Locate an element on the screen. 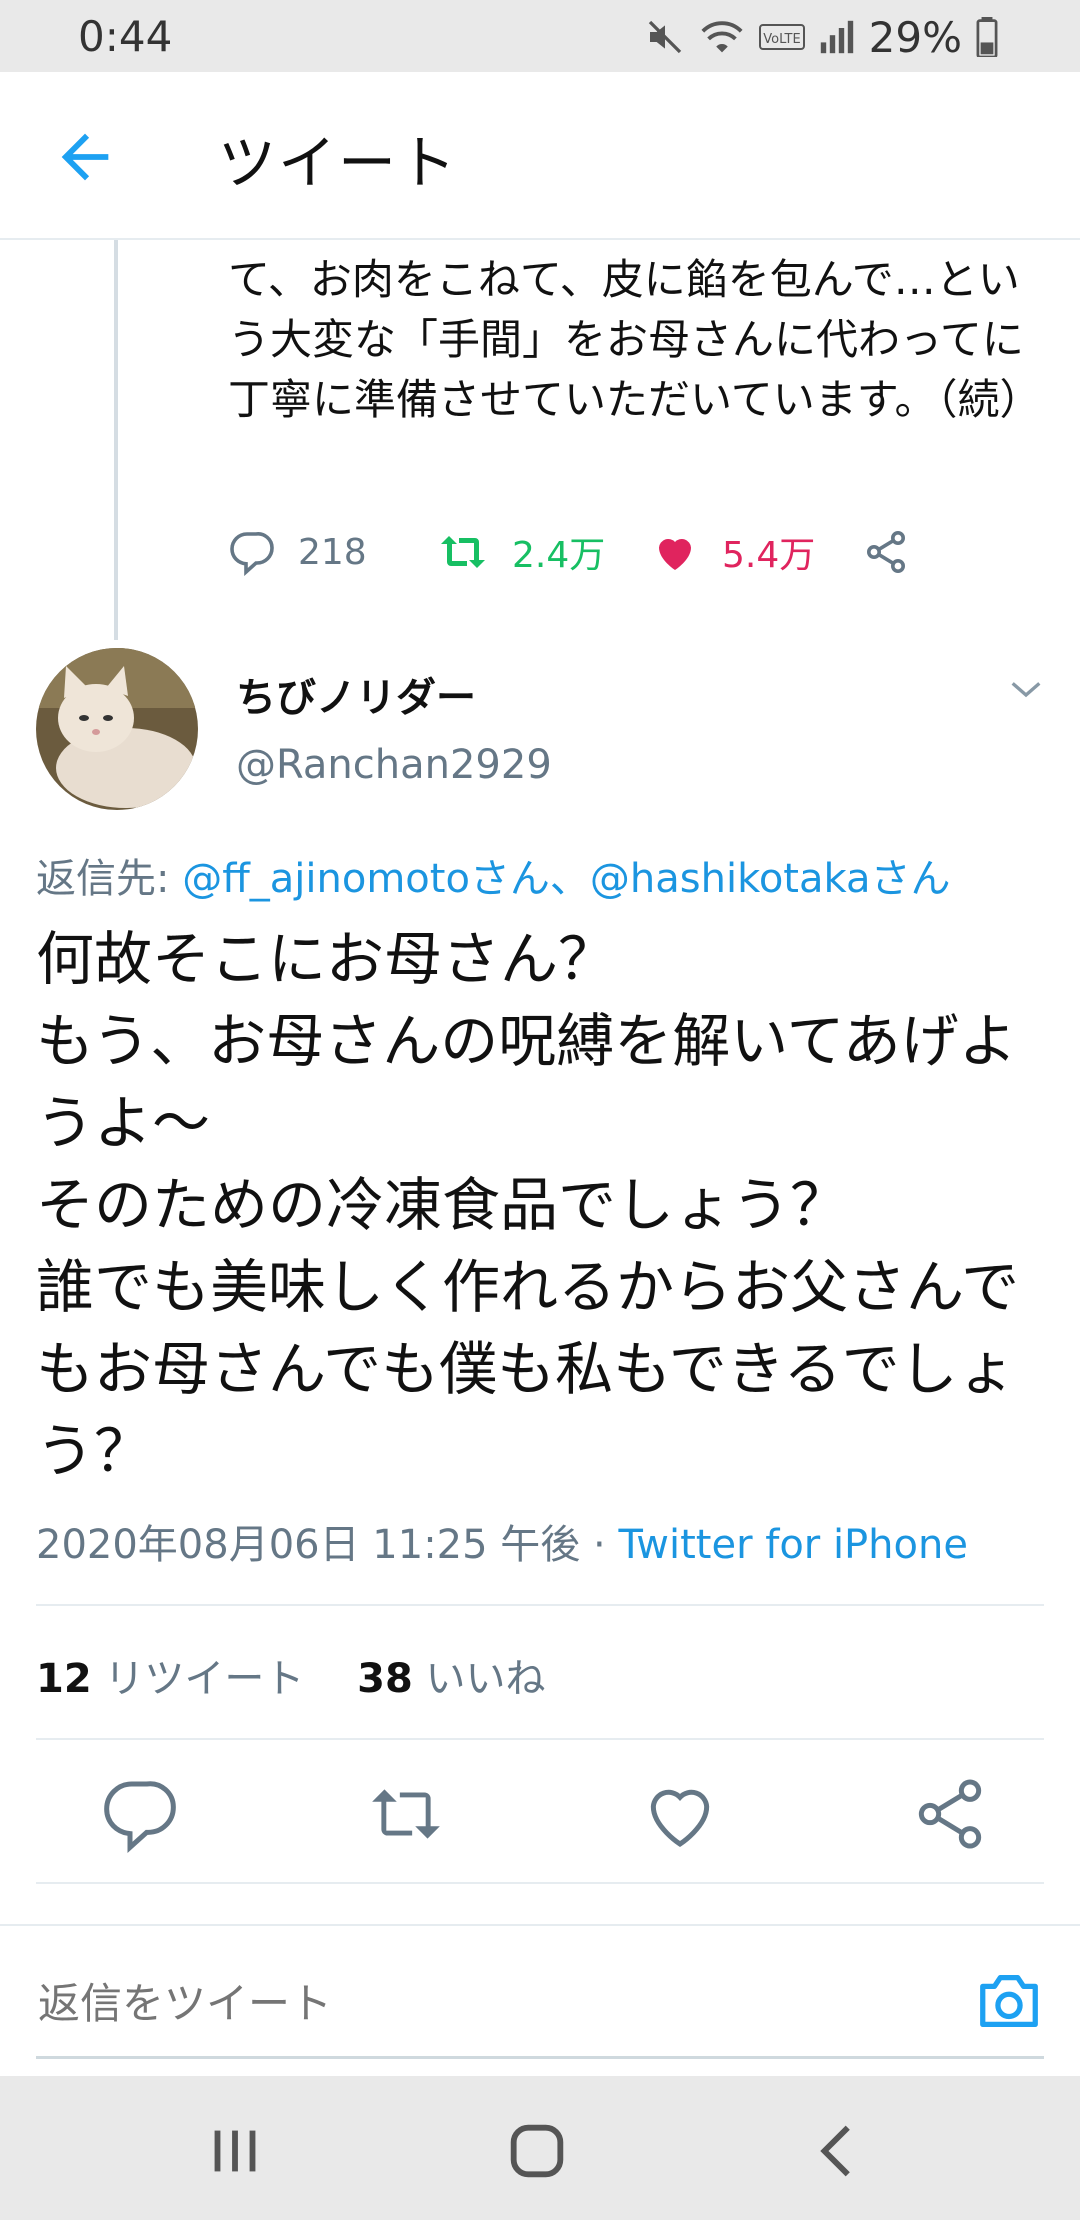  reply-compose-bar is located at coordinates (540, 2001).